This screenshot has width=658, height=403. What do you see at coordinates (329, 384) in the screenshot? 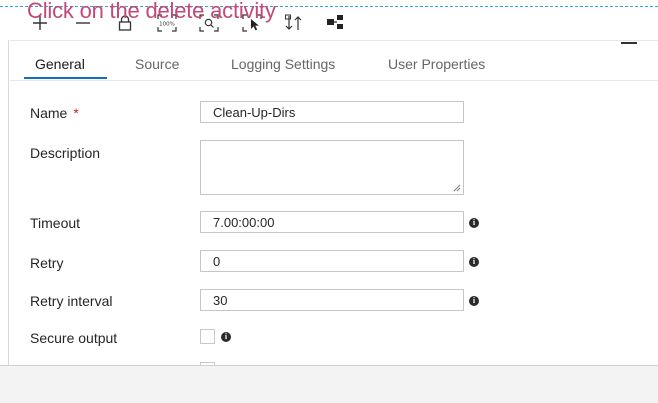
I see `bottom-panel` at bounding box center [329, 384].